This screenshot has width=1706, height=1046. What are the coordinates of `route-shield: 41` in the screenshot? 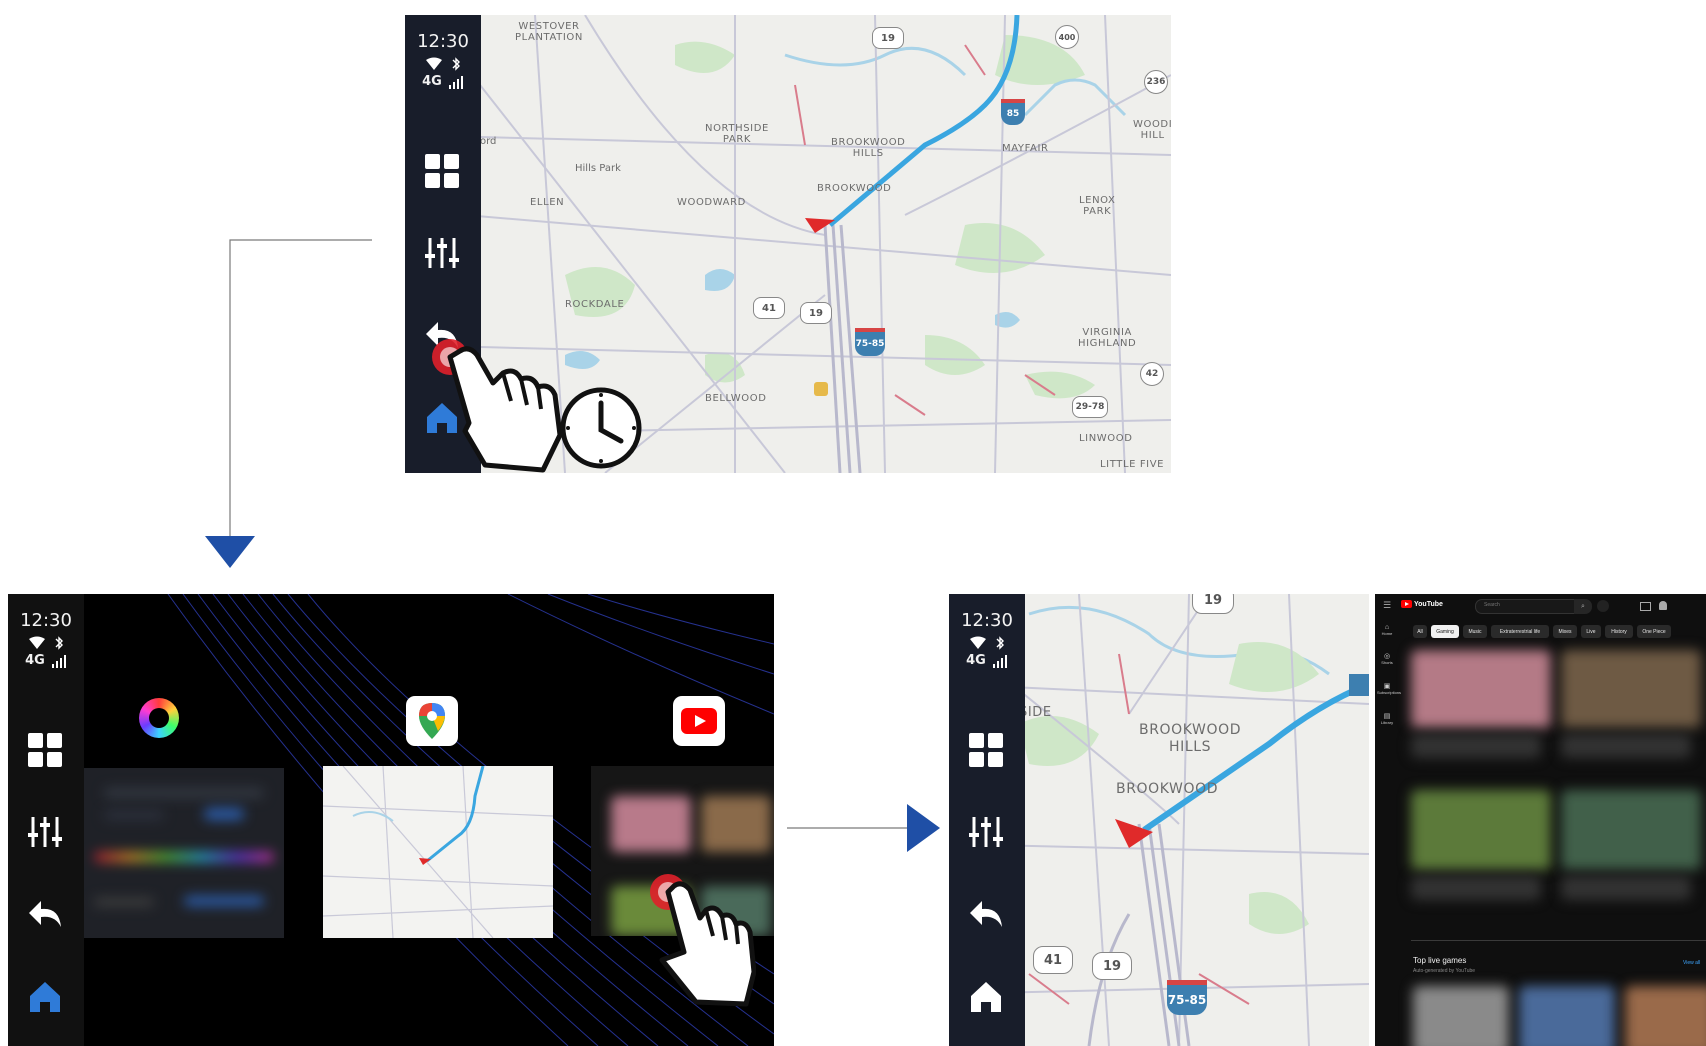 It's located at (1053, 960).